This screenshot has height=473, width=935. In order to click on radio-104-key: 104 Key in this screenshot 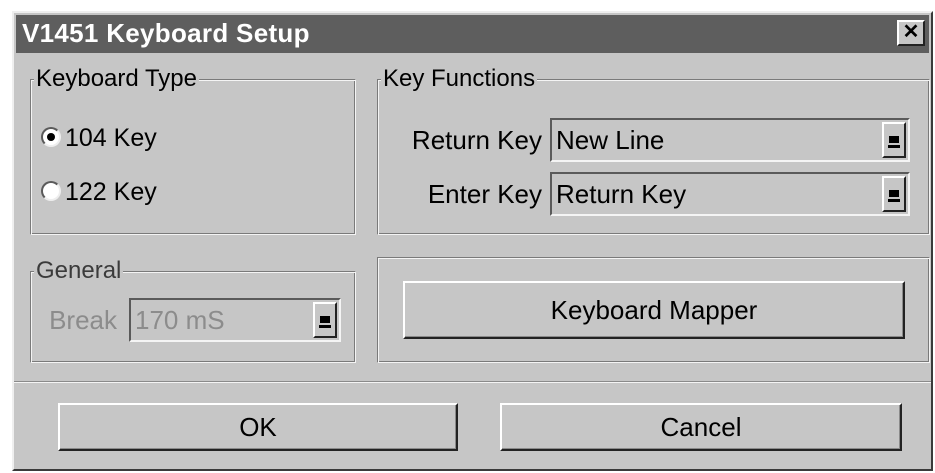, I will do `click(99, 138)`.